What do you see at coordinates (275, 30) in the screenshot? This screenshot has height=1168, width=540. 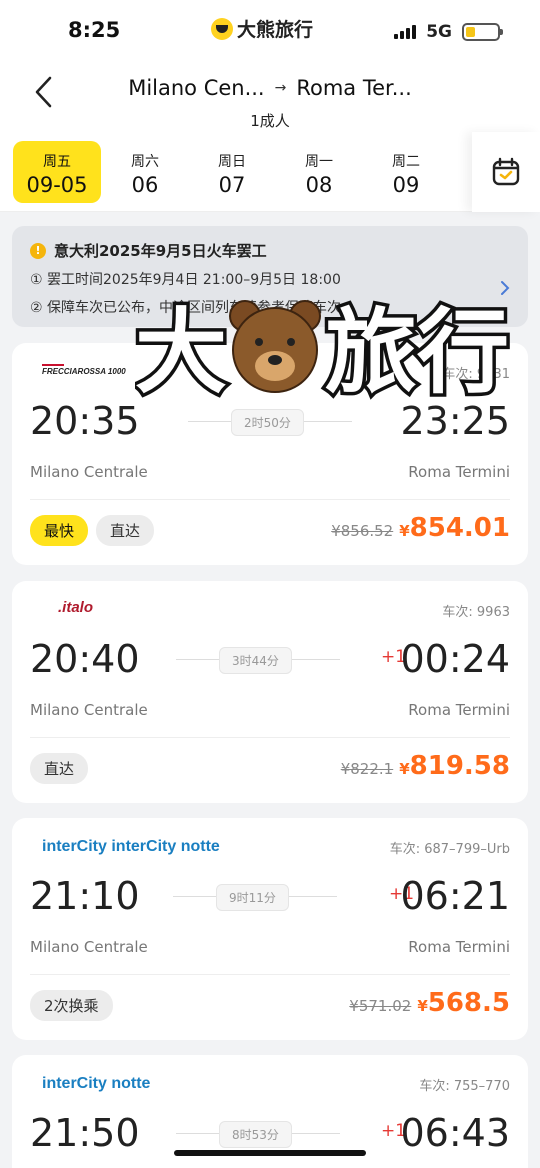 I see `status-app-name: 大熊旅行` at bounding box center [275, 30].